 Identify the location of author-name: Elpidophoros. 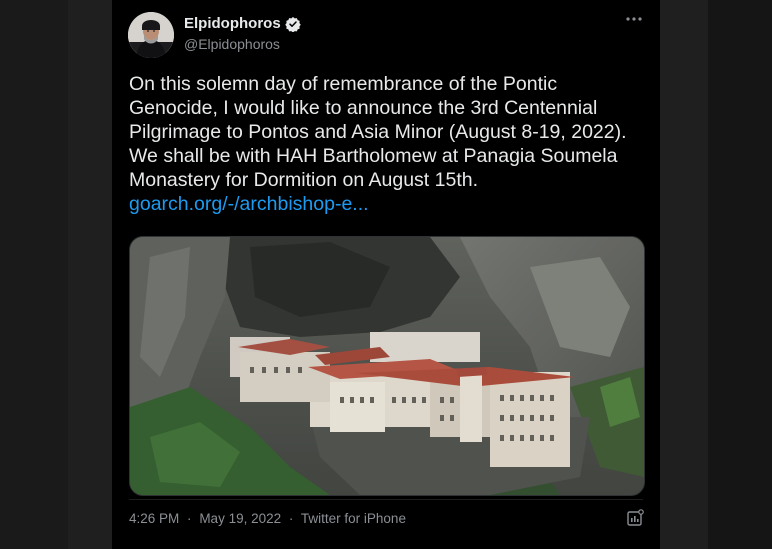
(242, 23).